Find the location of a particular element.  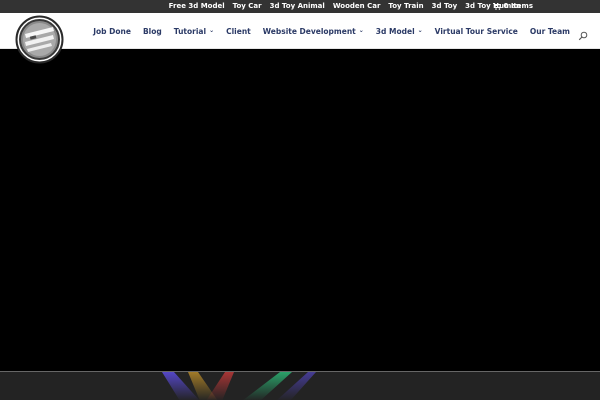

nav-item-label: Client is located at coordinates (238, 31).